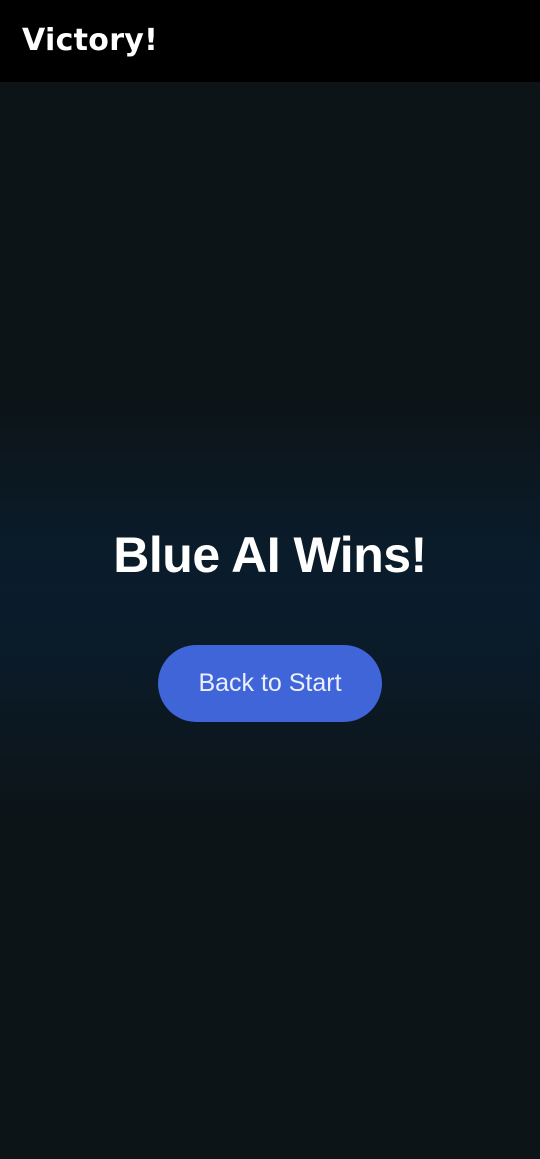  I want to click on back-to-start-button: Back to Start, so click(270, 683).